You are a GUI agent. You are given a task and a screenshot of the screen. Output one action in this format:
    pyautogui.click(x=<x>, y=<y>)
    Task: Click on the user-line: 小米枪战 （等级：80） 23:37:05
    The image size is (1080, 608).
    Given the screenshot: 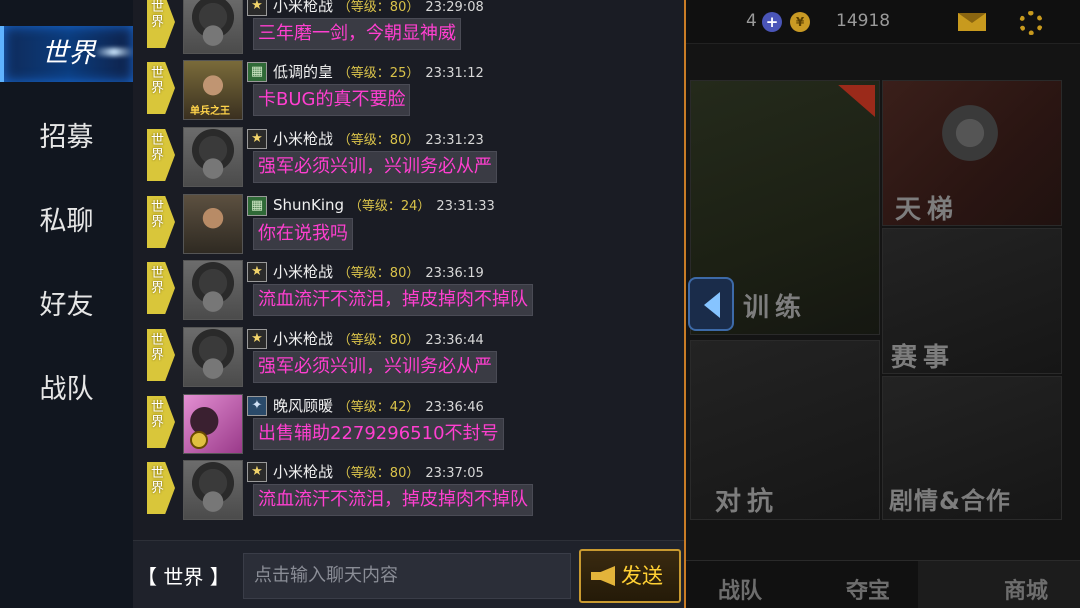 What is the action you would take?
    pyautogui.click(x=378, y=471)
    